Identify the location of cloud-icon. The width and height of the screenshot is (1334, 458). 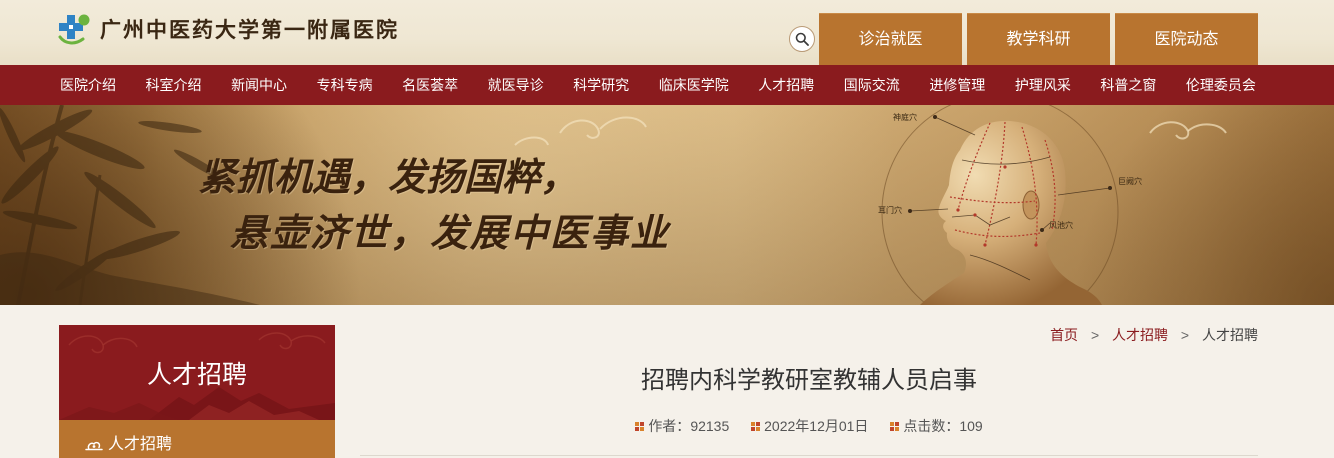
(94, 446).